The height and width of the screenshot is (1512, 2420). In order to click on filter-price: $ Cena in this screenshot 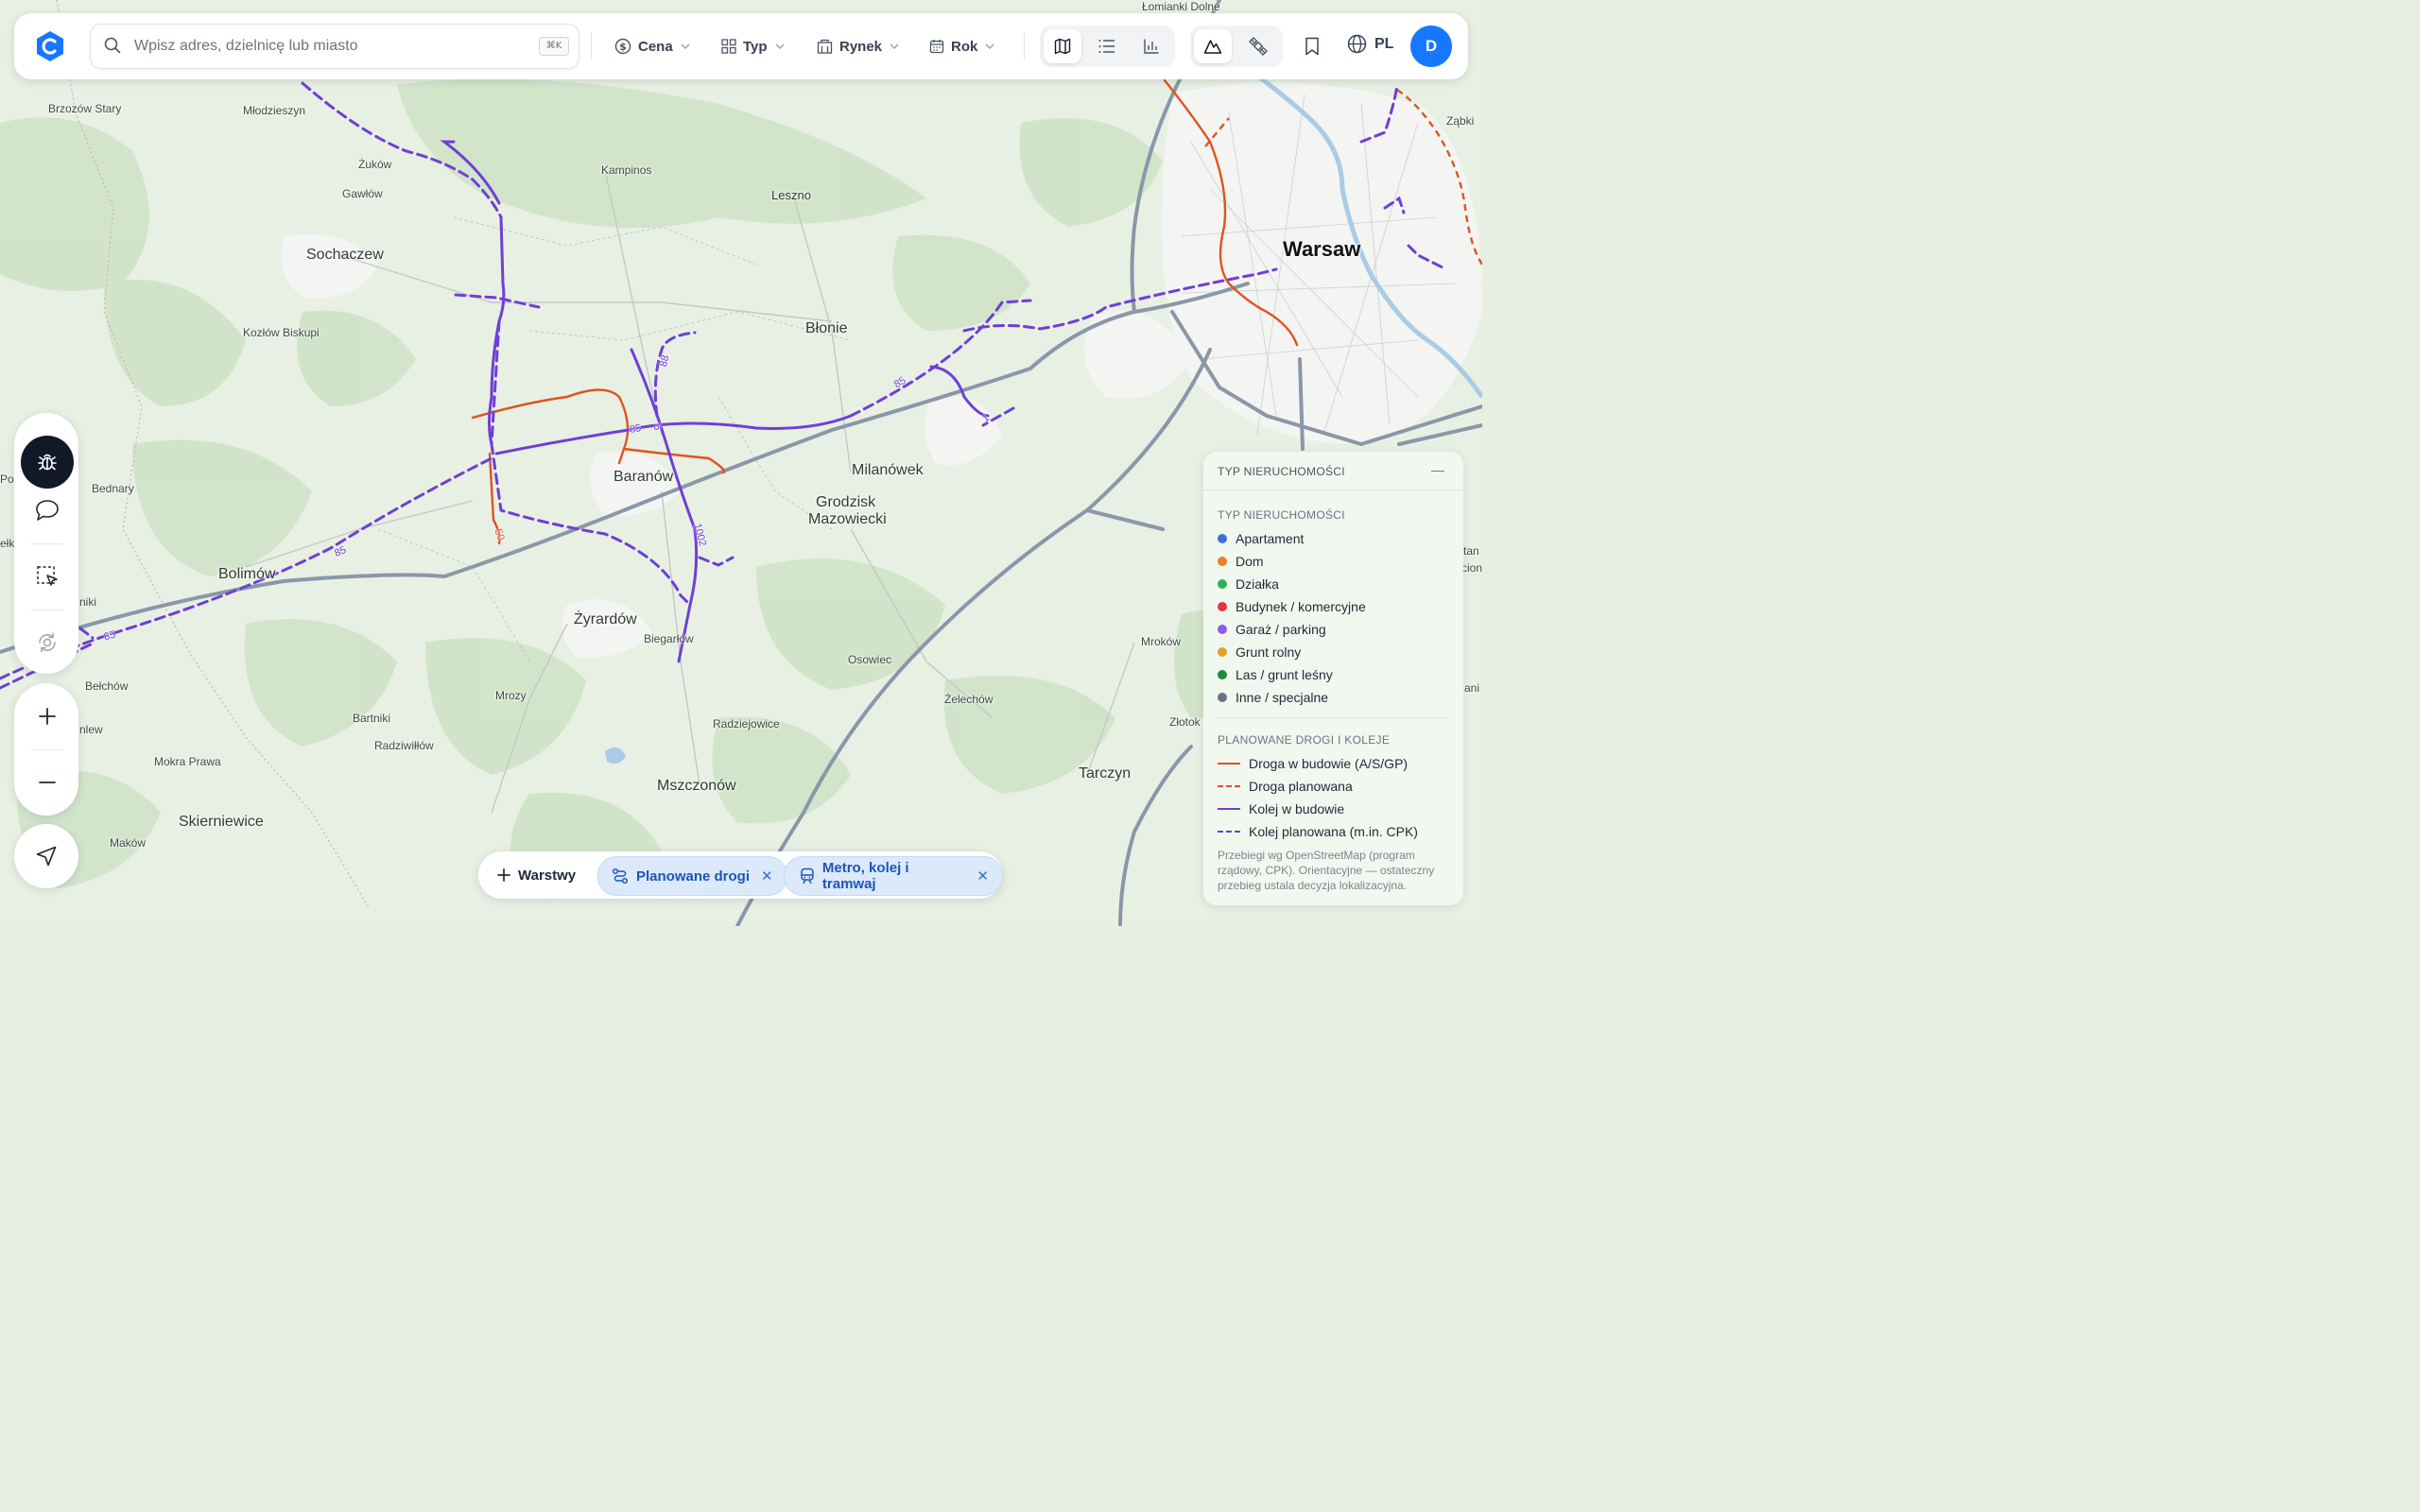, I will do `click(653, 46)`.